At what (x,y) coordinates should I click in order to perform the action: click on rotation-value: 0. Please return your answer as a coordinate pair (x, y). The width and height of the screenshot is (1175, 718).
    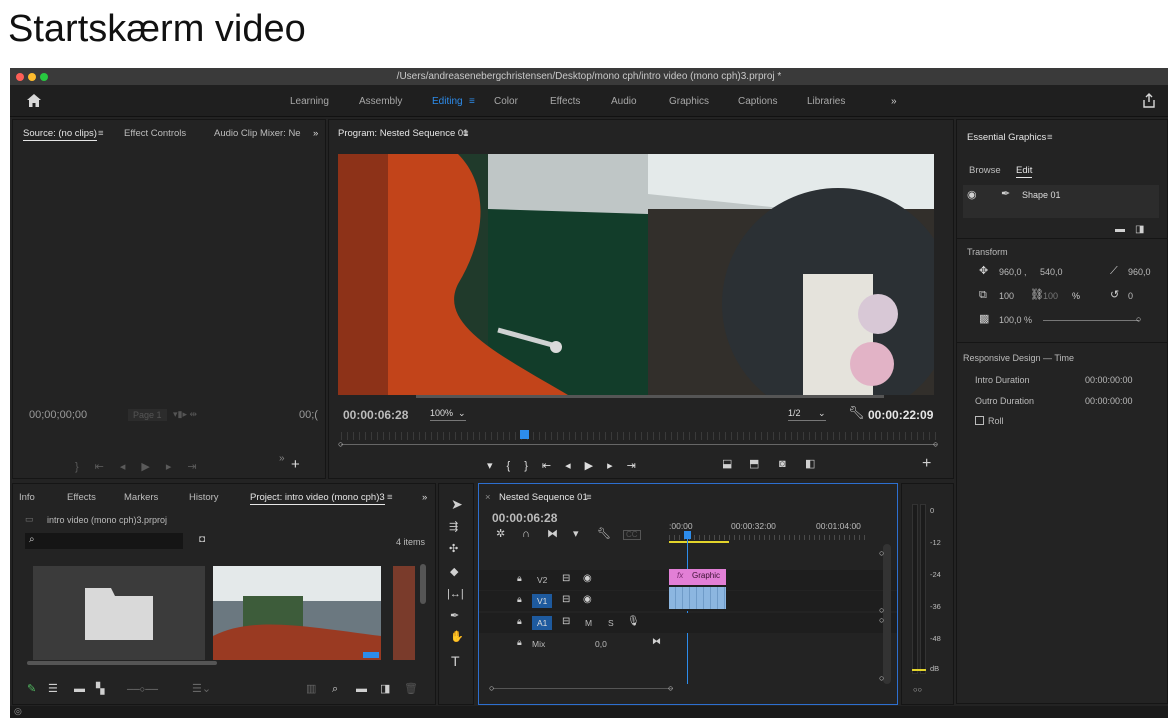
    Looking at the image, I should click on (1130, 296).